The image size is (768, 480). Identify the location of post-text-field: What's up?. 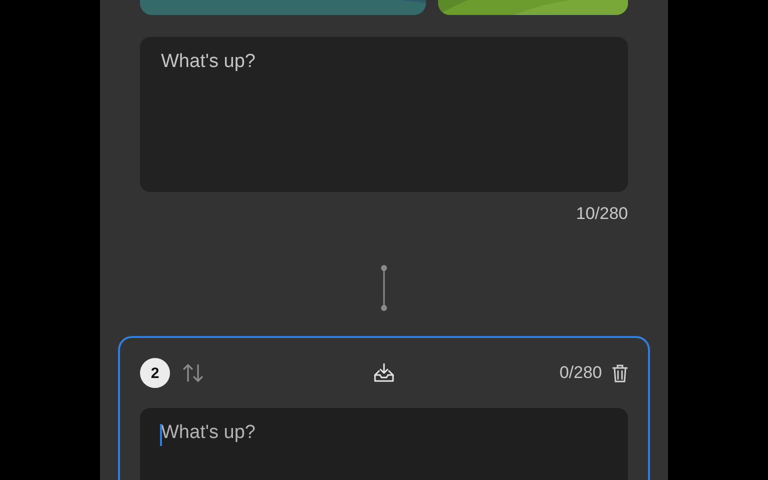
(384, 444).